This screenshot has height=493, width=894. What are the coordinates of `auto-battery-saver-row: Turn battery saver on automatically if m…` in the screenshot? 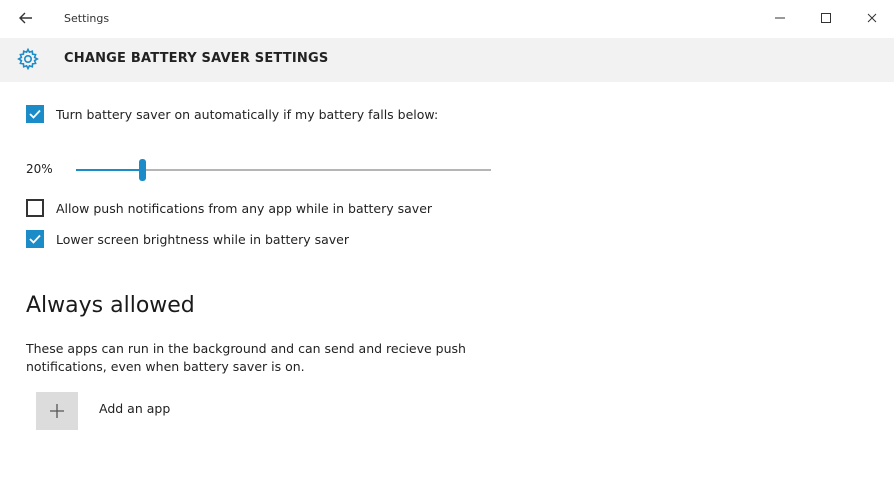 It's located at (232, 114).